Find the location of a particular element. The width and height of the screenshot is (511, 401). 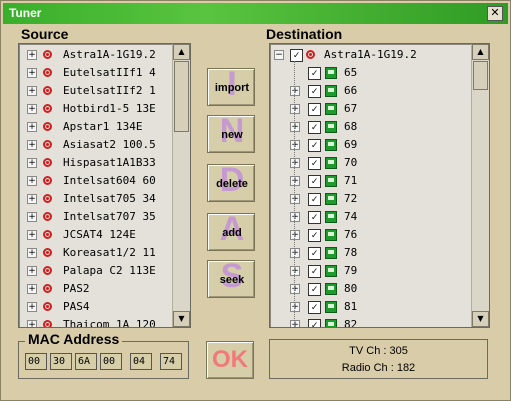

scroll-thumb is located at coordinates (480, 75).